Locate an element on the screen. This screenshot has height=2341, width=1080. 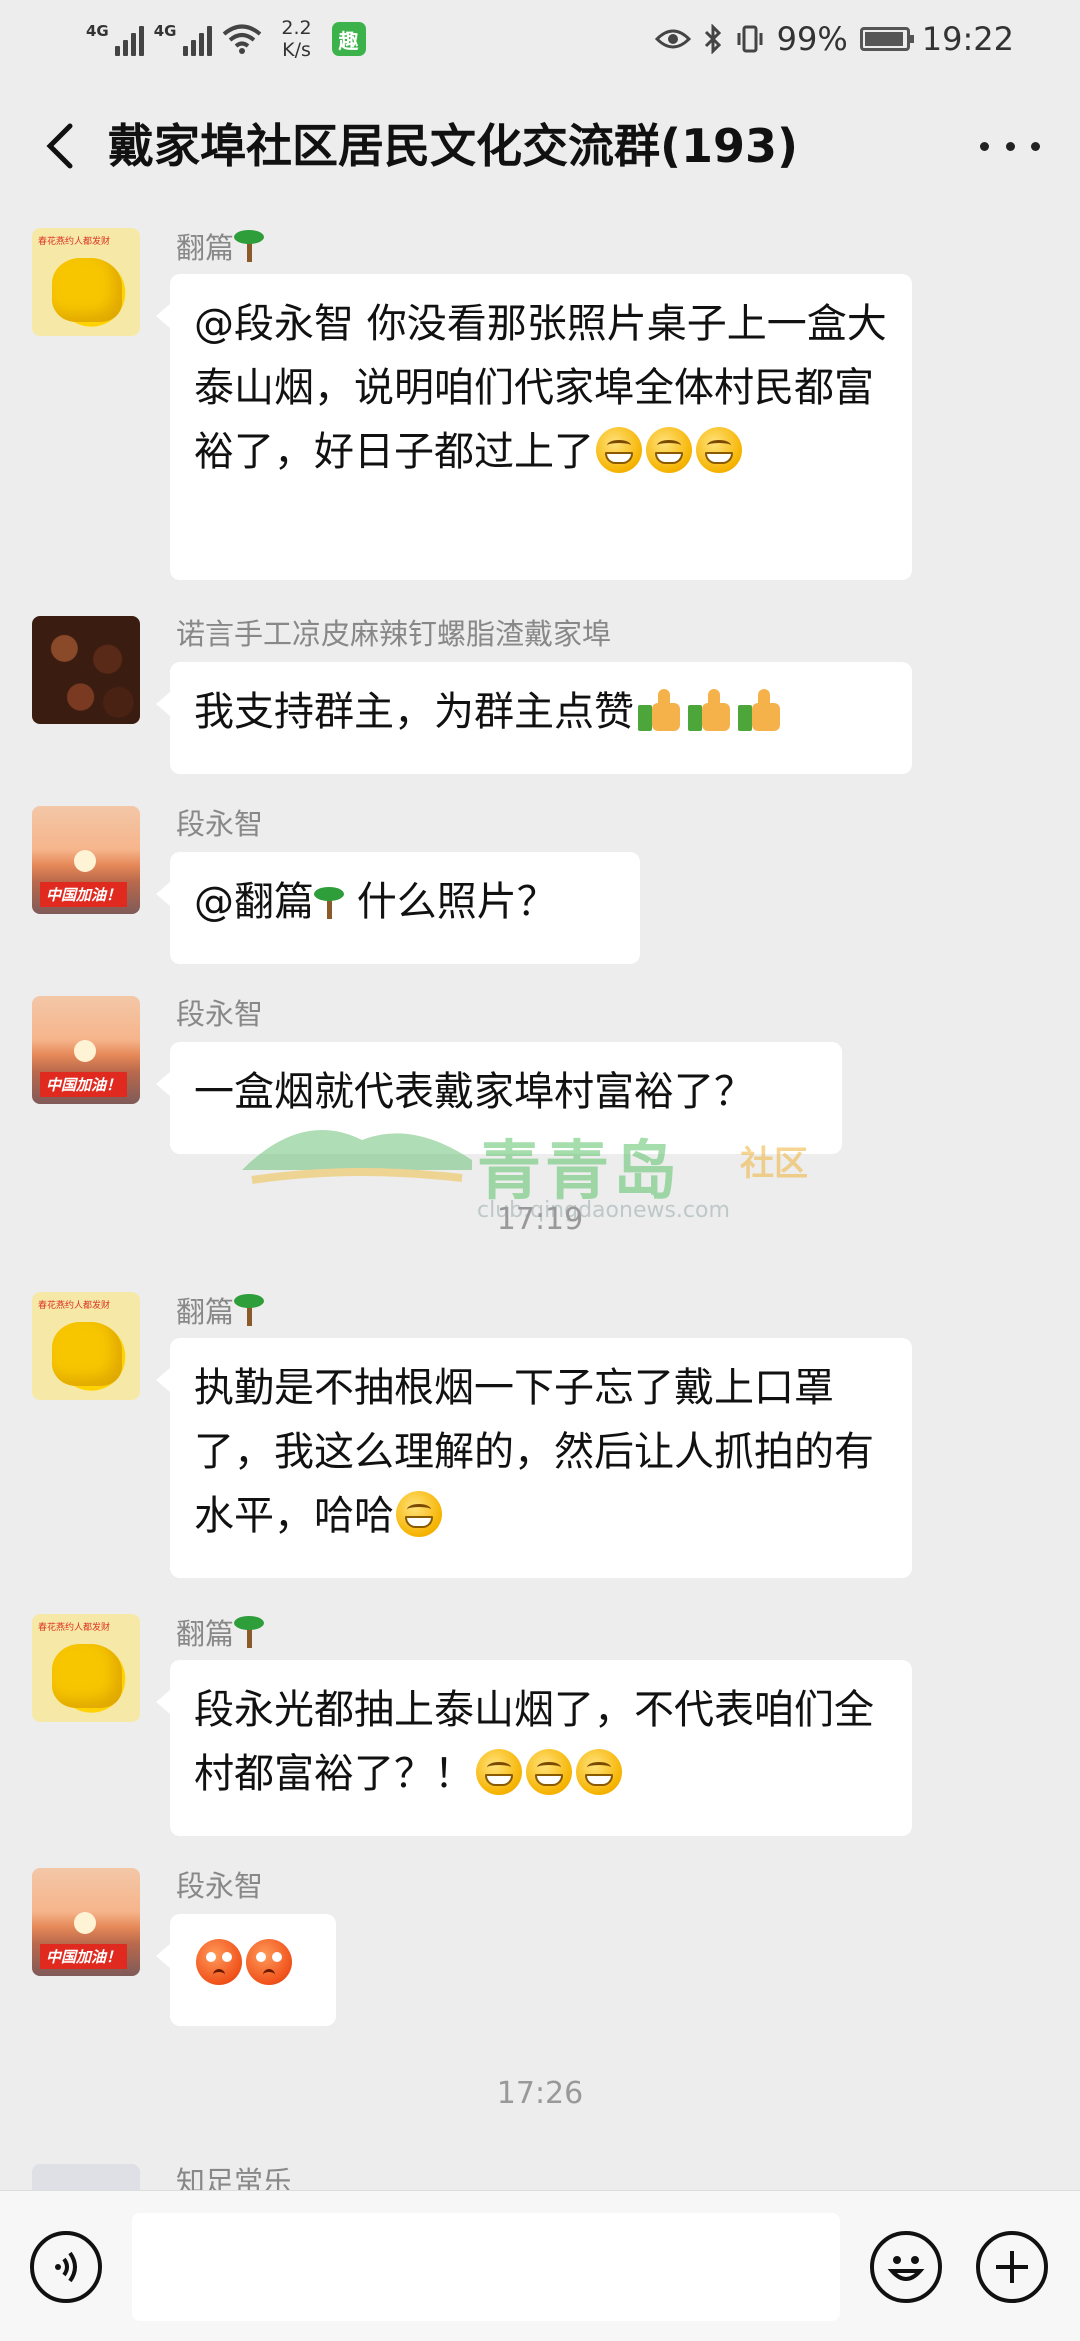
watermark-logo-icon is located at coordinates (357, 1157).